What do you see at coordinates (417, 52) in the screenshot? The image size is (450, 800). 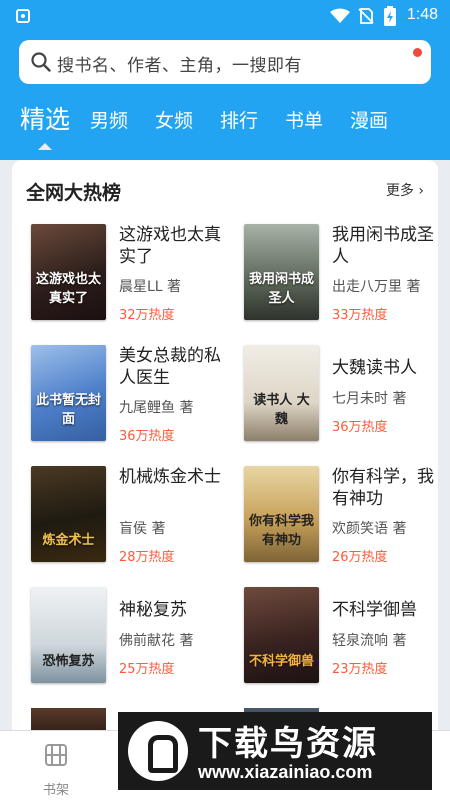 I see `notification-dot` at bounding box center [417, 52].